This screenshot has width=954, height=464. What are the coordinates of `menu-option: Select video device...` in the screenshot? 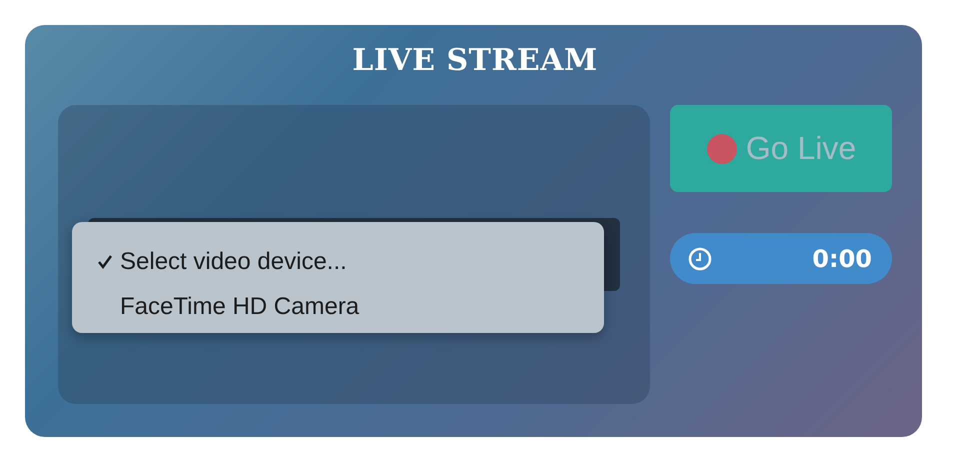 It's located at (338, 261).